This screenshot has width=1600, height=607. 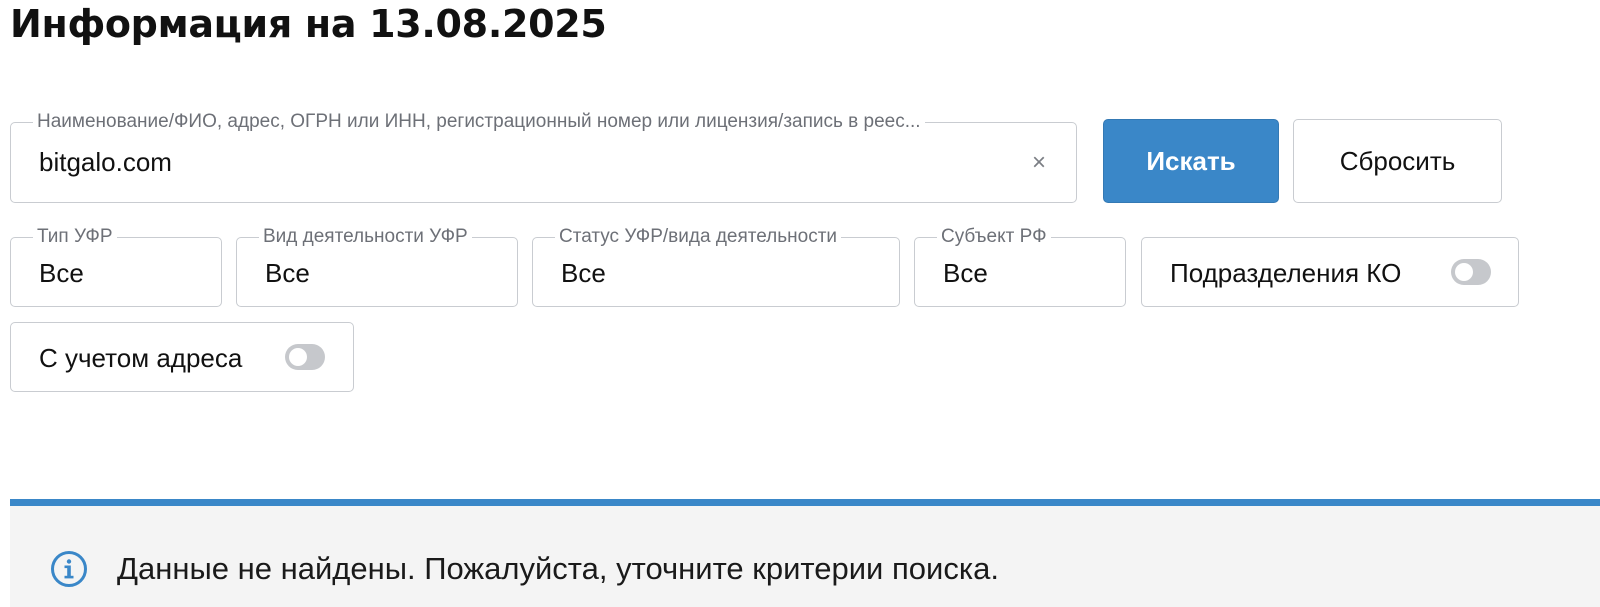 I want to click on reset-button: Сбросить, so click(x=1397, y=161).